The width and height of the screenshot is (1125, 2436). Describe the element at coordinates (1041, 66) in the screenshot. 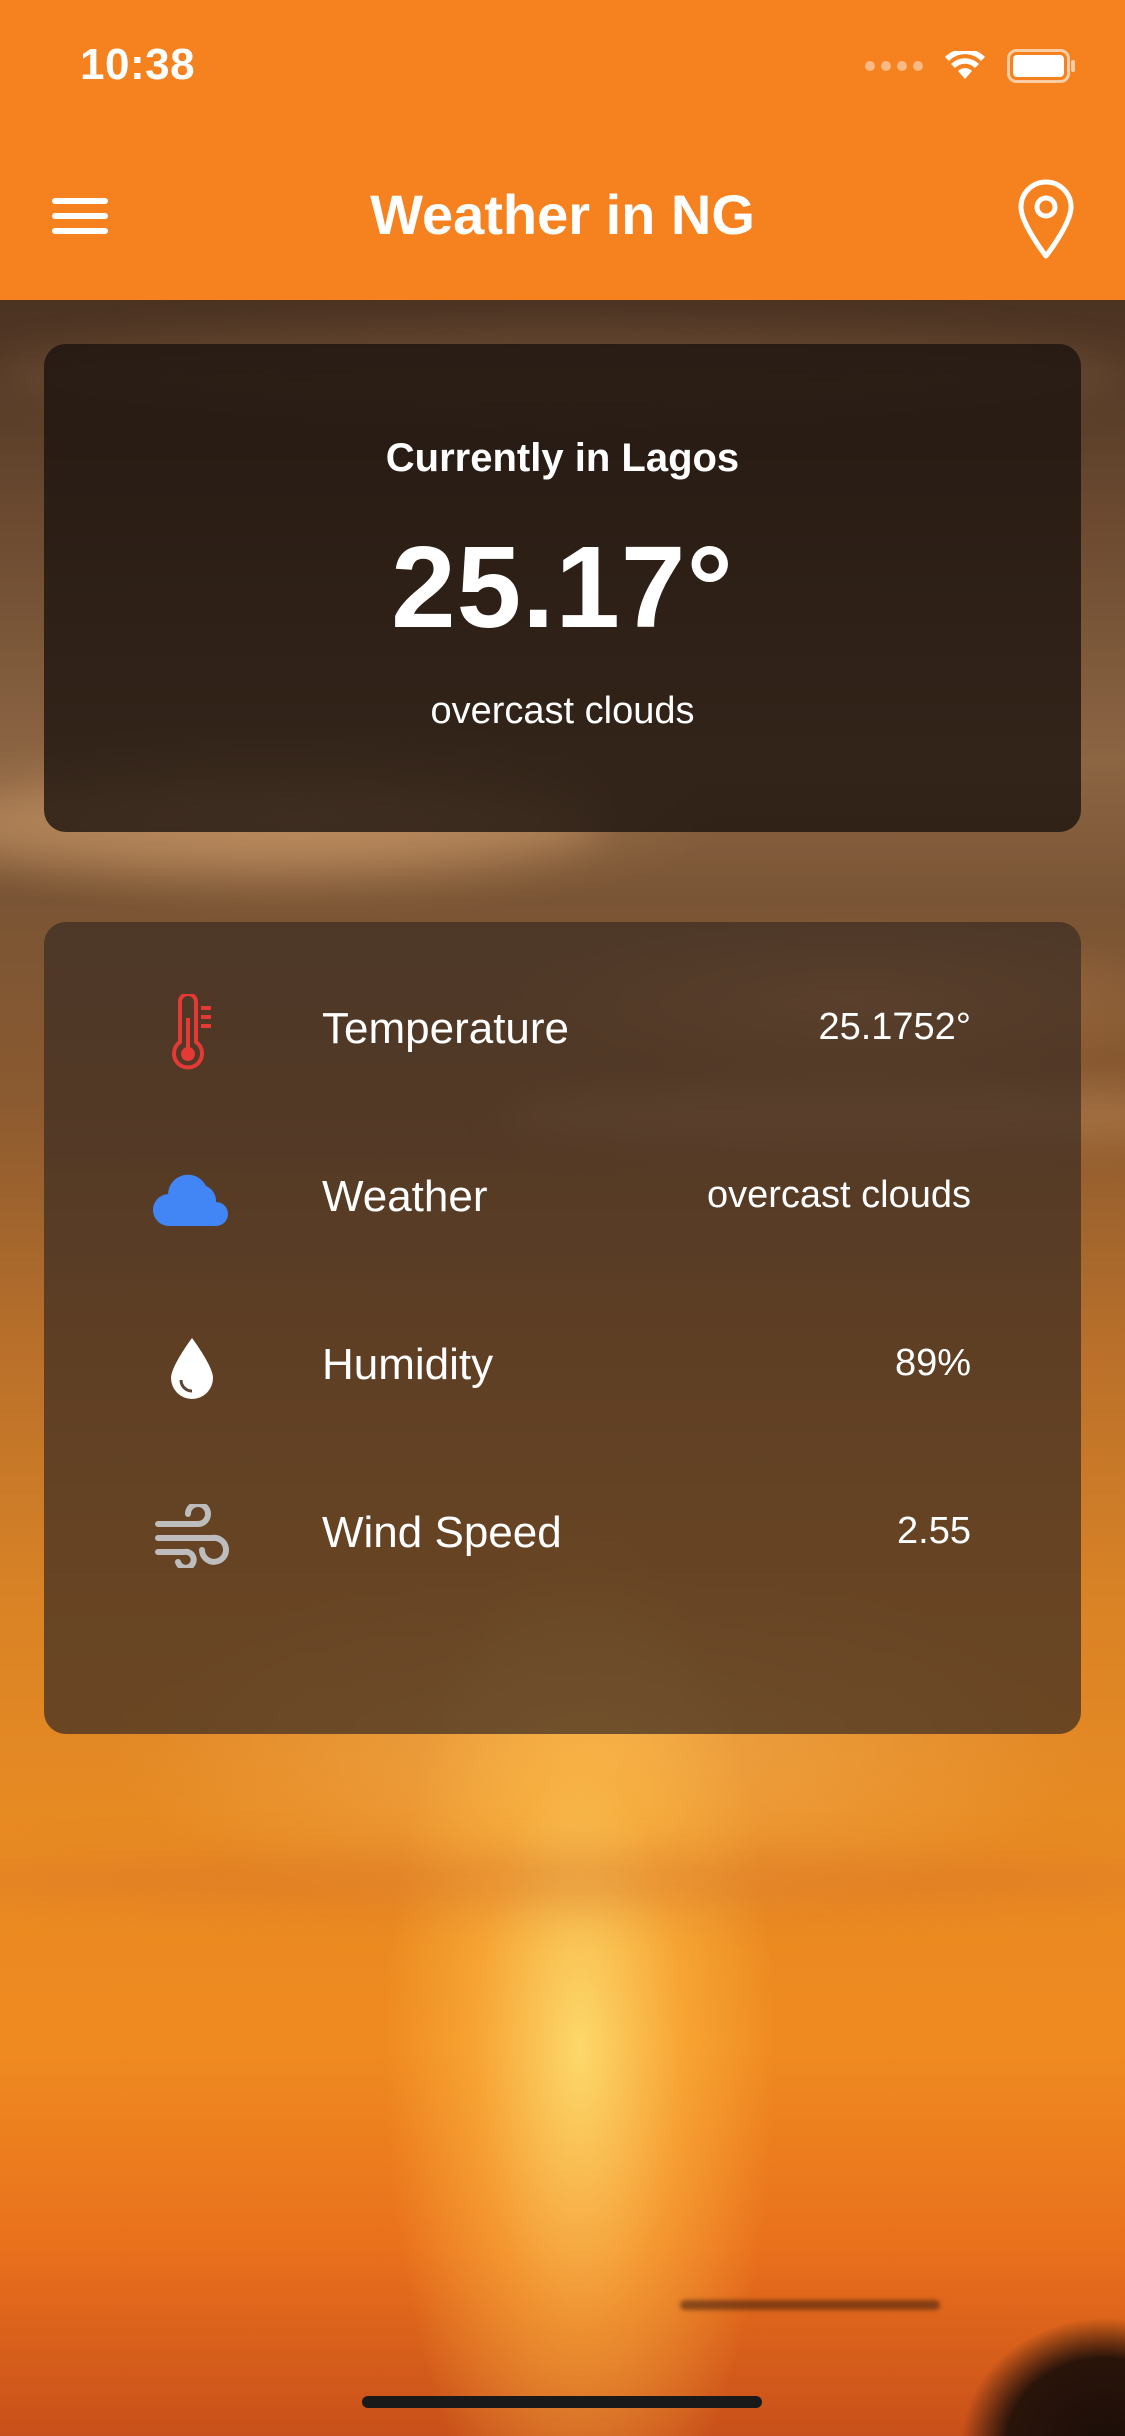

I see `battery-icon` at that location.